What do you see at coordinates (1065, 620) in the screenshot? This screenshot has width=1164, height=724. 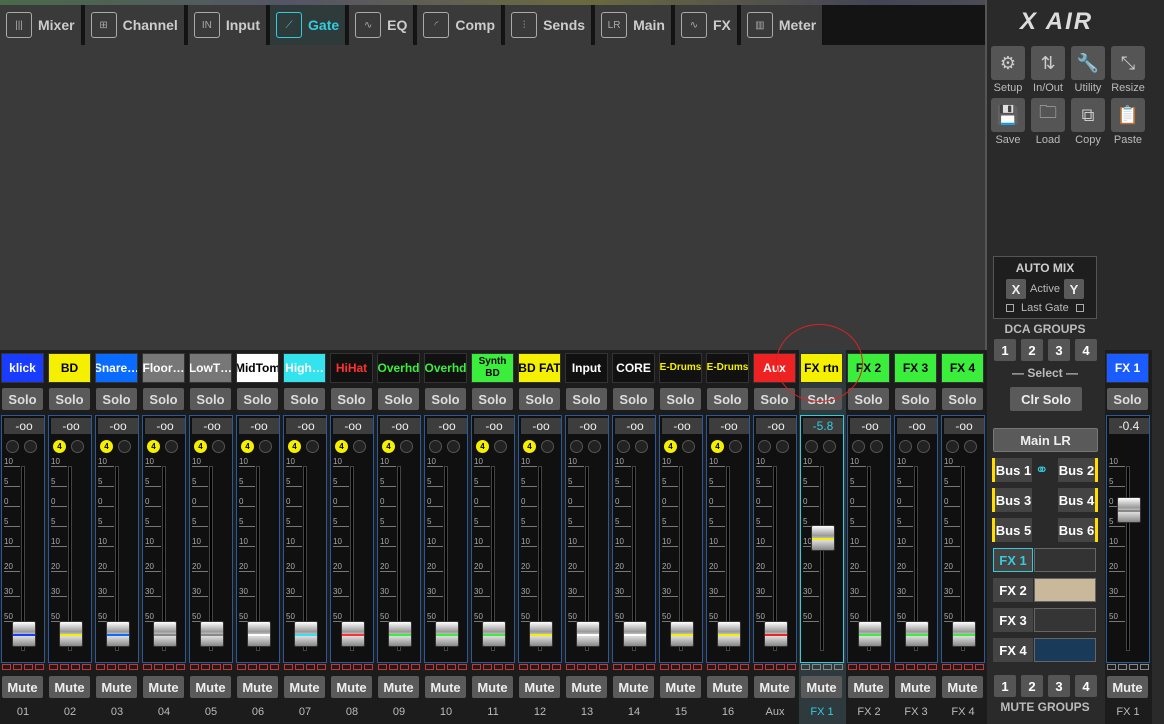 I see `fx-3-thumbnail` at bounding box center [1065, 620].